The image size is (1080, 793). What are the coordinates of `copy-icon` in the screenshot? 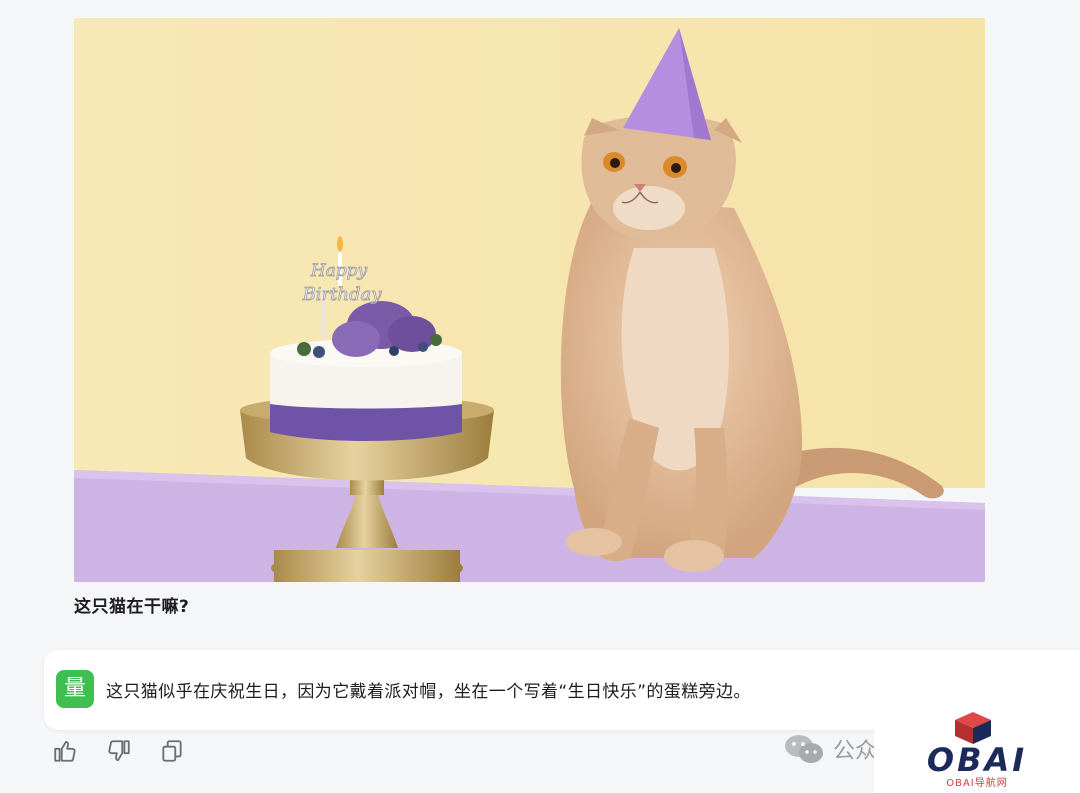 It's located at (172, 751).